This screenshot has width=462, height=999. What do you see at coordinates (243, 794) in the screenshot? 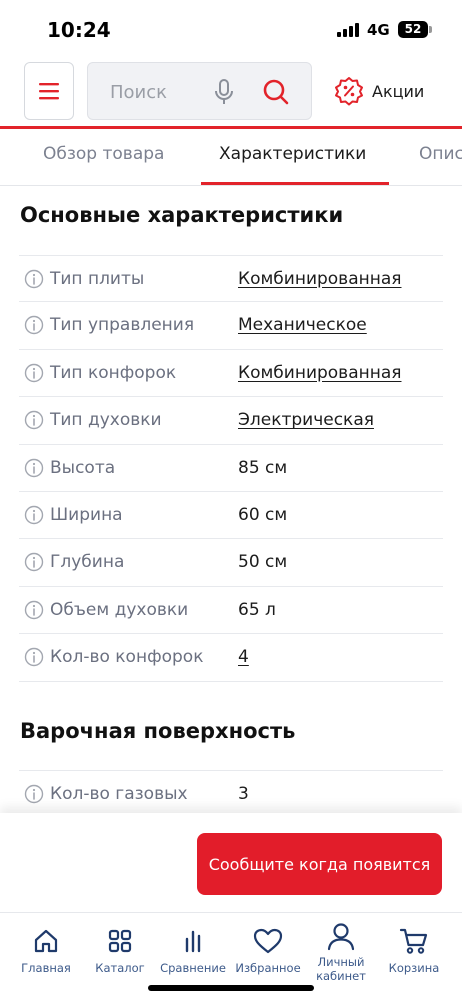
I see `spec-value: 3` at bounding box center [243, 794].